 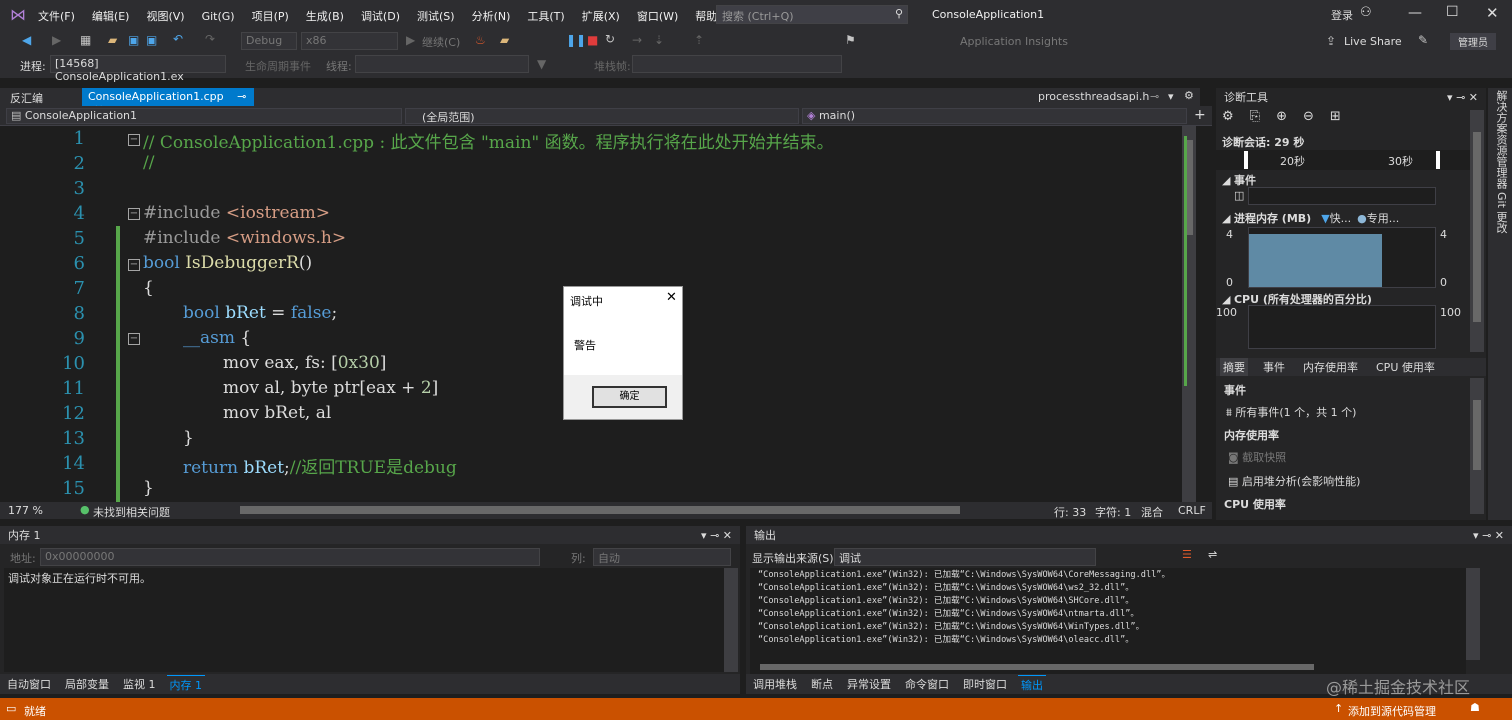 I want to click on mixed-indicator: 混合, so click(x=1152, y=512).